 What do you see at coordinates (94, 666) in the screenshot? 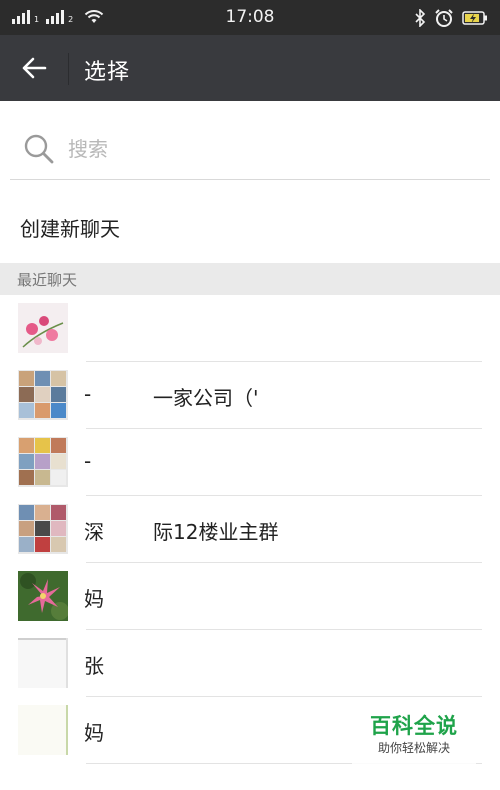
I see `chat-name: 张` at bounding box center [94, 666].